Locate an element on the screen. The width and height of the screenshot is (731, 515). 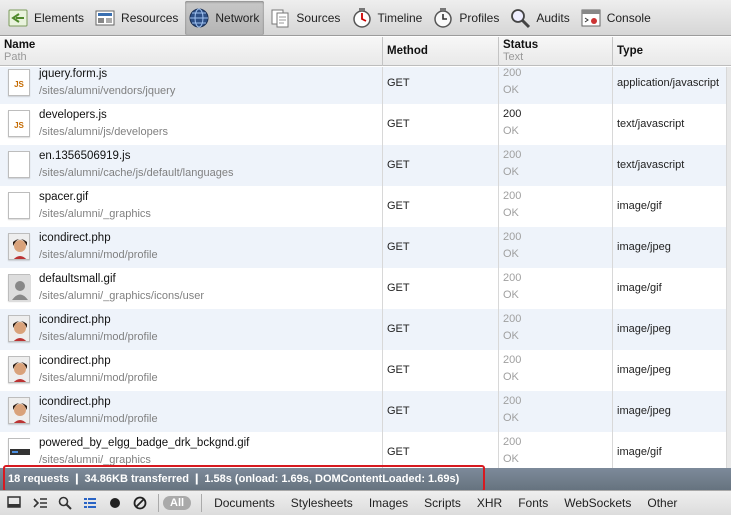
tab-sources: Sources is located at coordinates (305, 18).